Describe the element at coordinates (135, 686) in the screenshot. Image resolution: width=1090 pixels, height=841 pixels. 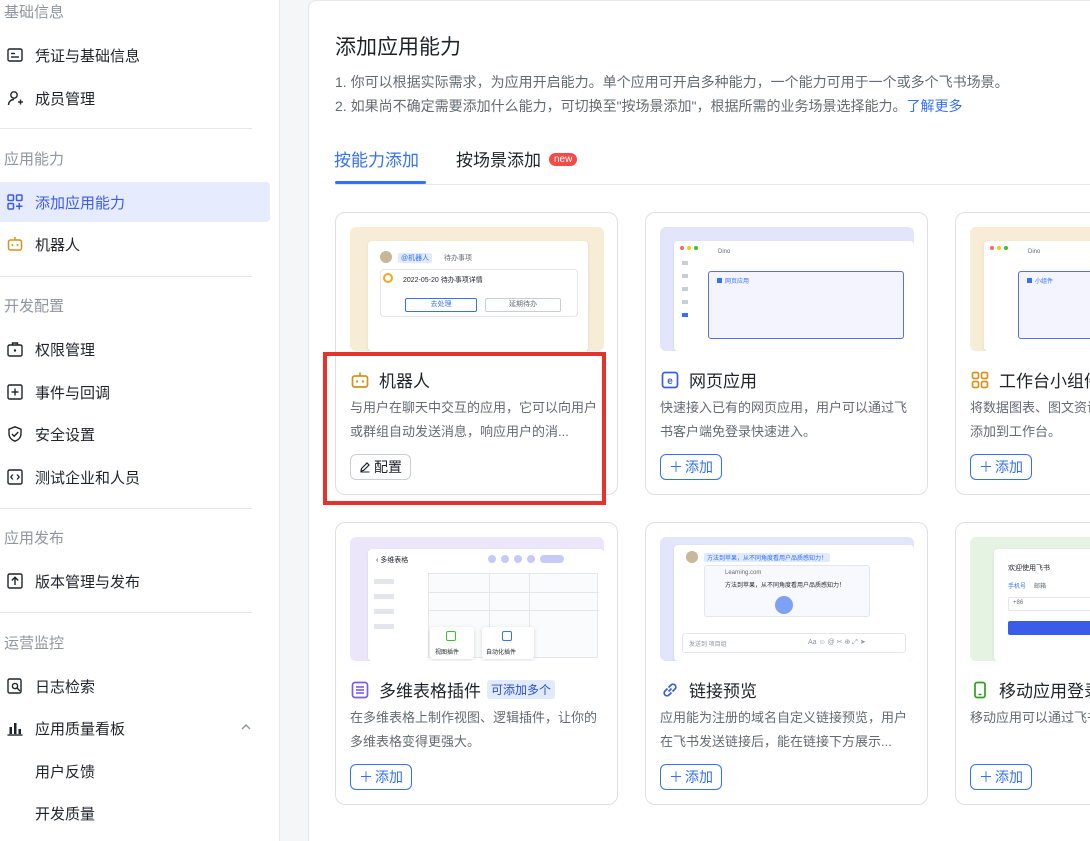
I see `sidebar-item-logs: 日志检索` at that location.